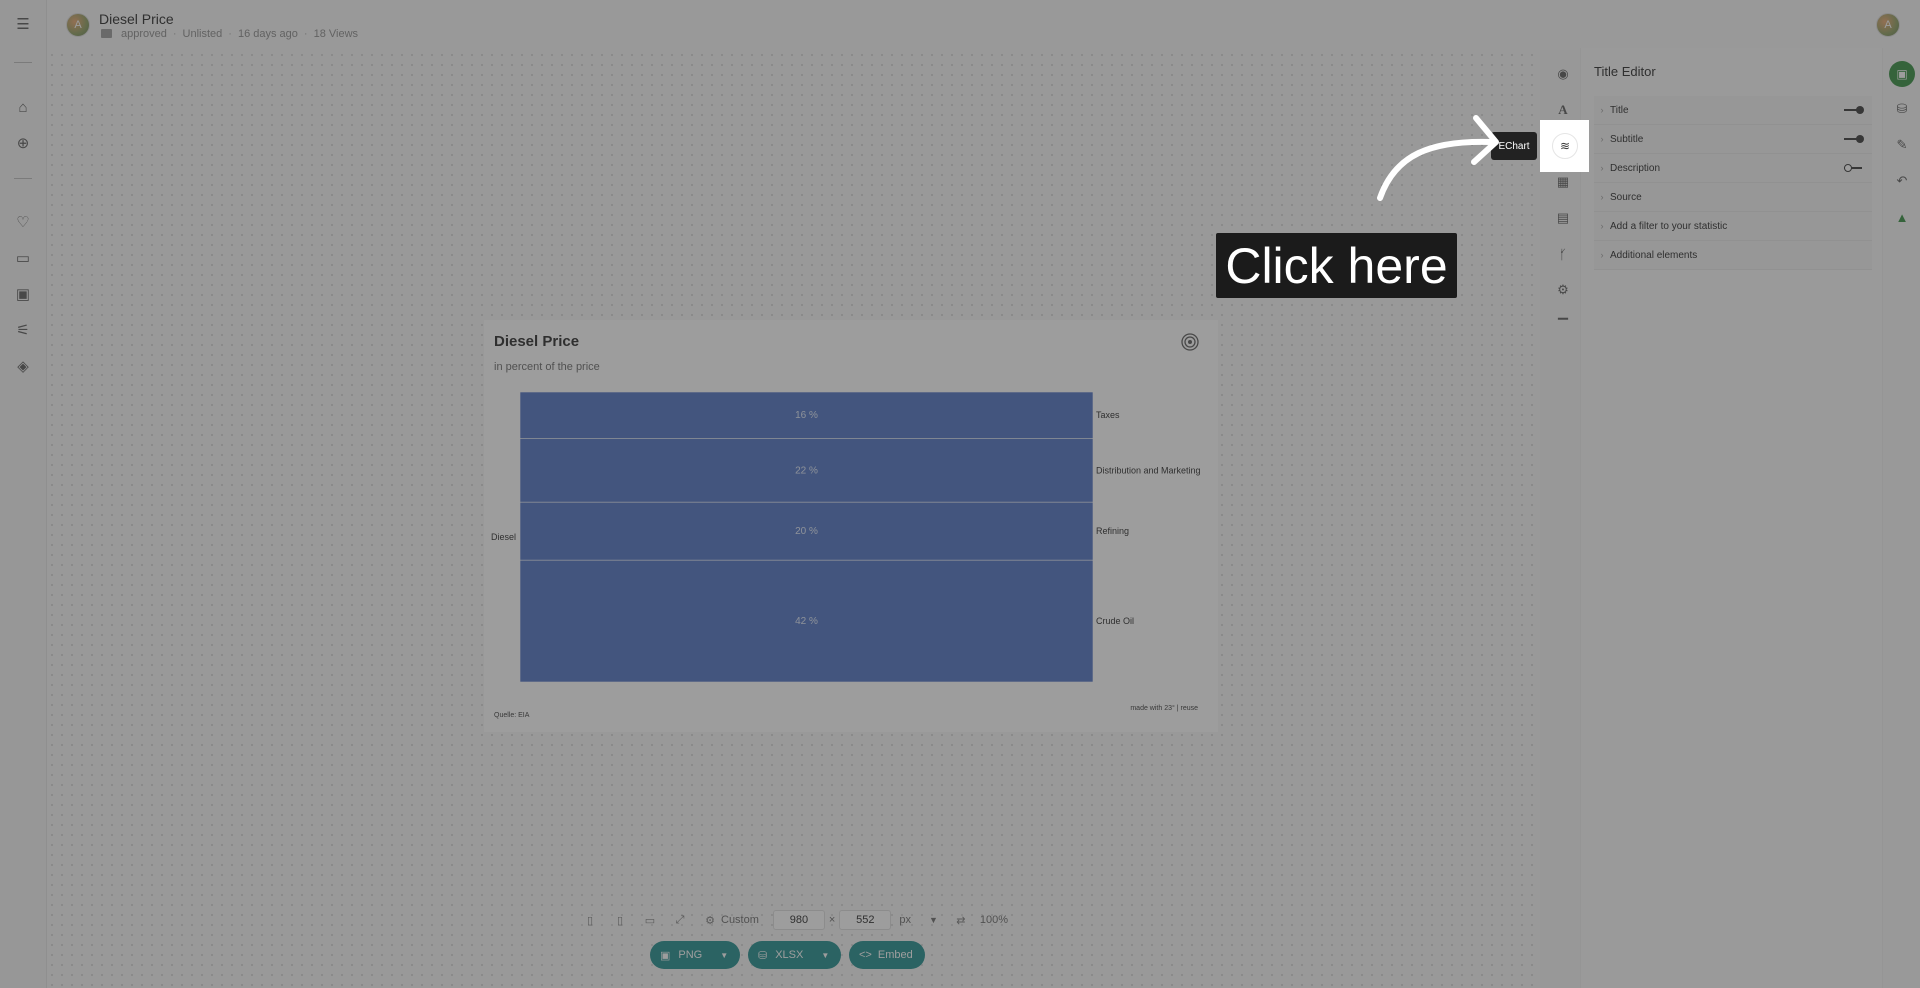 Image resolution: width=1920 pixels, height=988 pixels. I want to click on echart-icon: ≋, so click(1565, 146).